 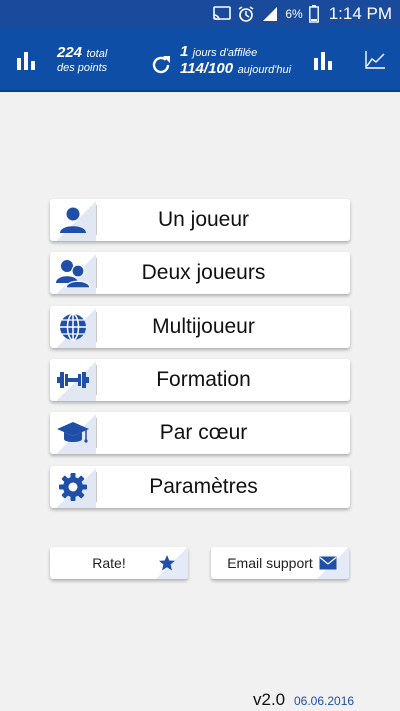 What do you see at coordinates (82, 68) in the screenshot?
I see `points-label: des points` at bounding box center [82, 68].